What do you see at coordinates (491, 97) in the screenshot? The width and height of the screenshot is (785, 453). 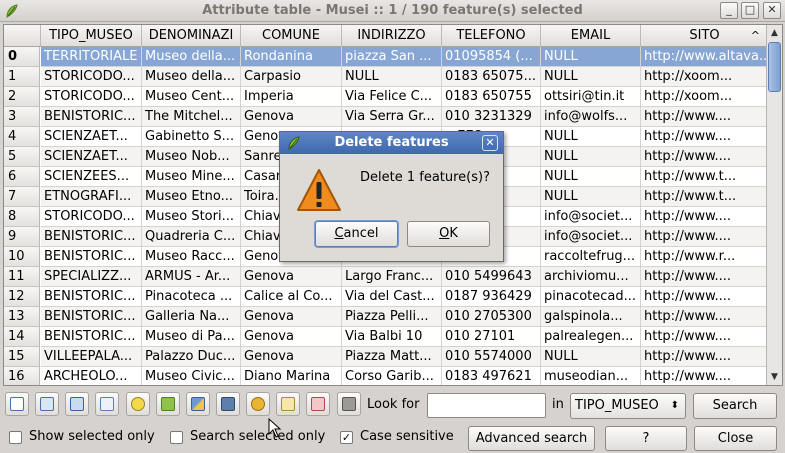 I see `cell-telefono: 0183 650755` at bounding box center [491, 97].